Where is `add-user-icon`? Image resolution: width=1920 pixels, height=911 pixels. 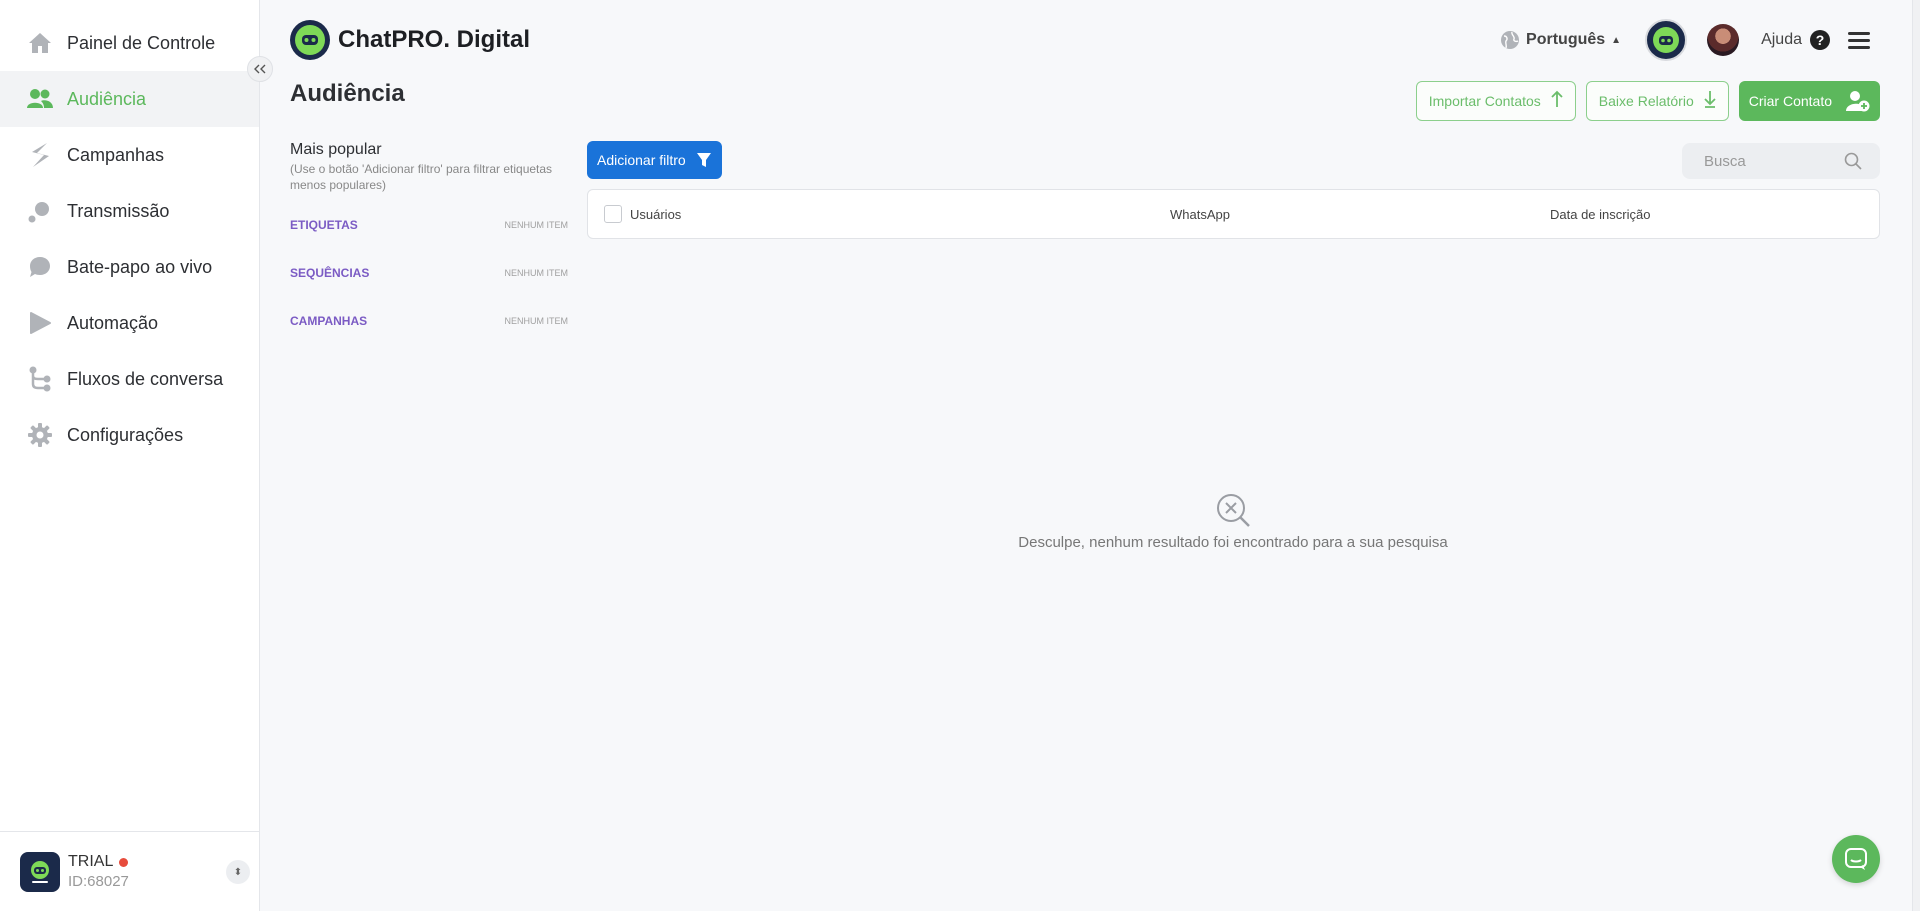
add-user-icon is located at coordinates (1858, 101).